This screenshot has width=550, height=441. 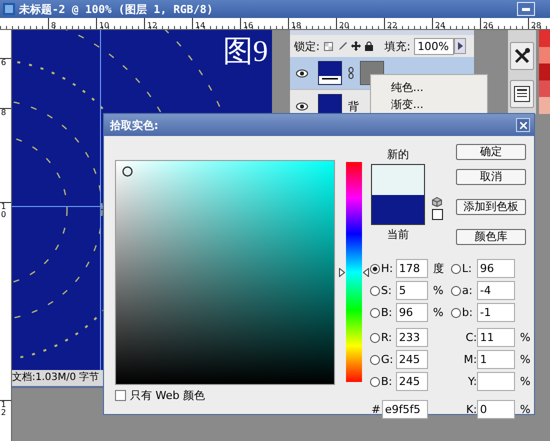 I want to click on app-icon, so click(x=9, y=9).